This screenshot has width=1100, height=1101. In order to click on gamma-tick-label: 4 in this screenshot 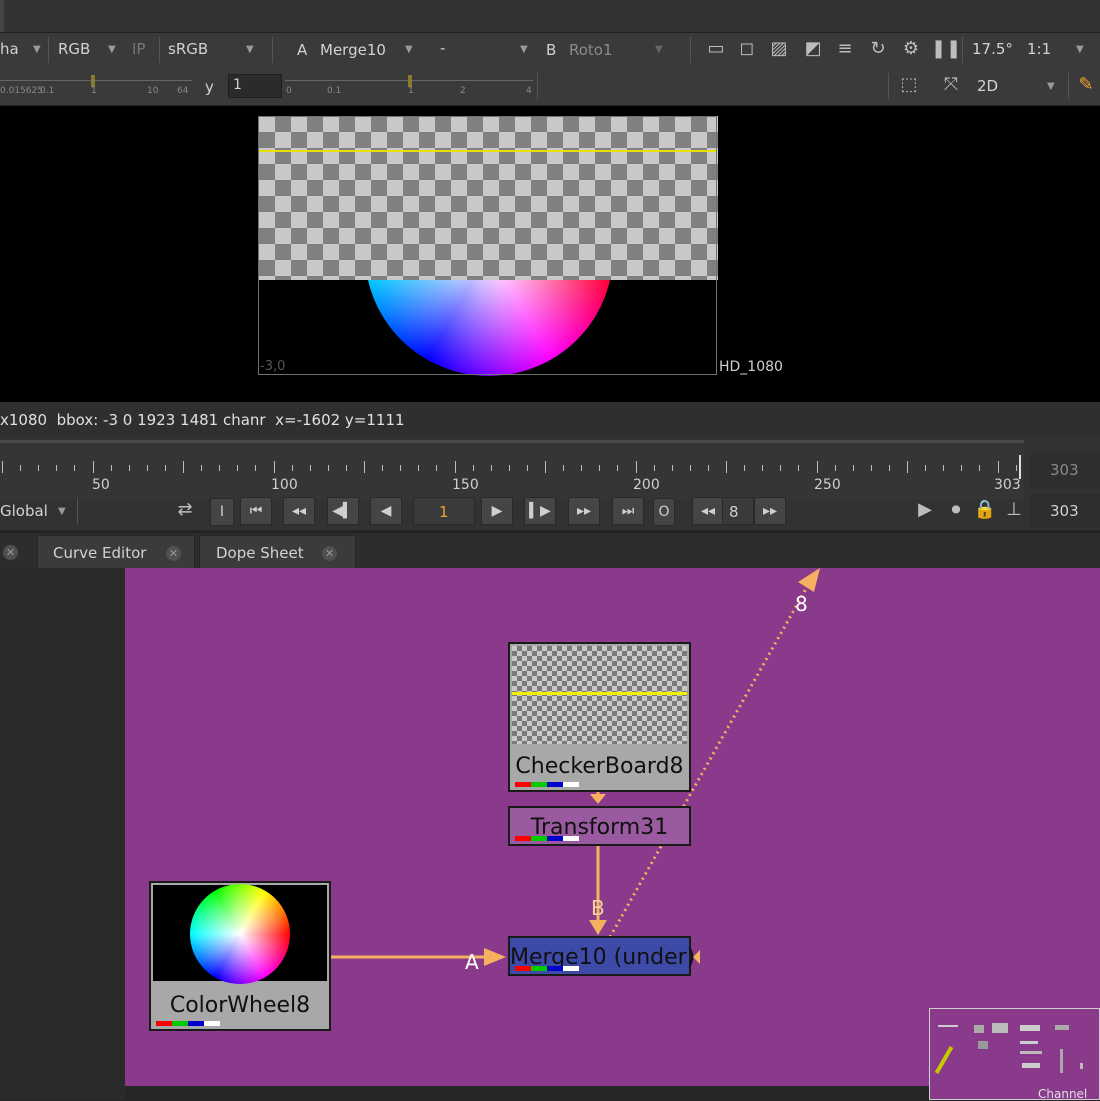, I will do `click(529, 91)`.